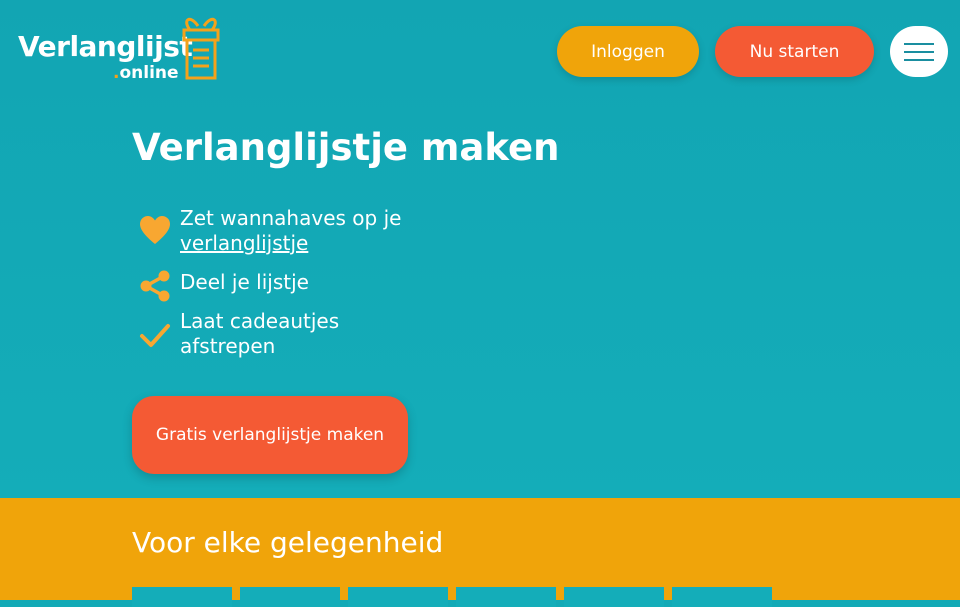 This screenshot has width=960, height=607. Describe the element at coordinates (260, 333) in the screenshot. I see `feature-text: Laat cadeautjes afstrepen` at that location.